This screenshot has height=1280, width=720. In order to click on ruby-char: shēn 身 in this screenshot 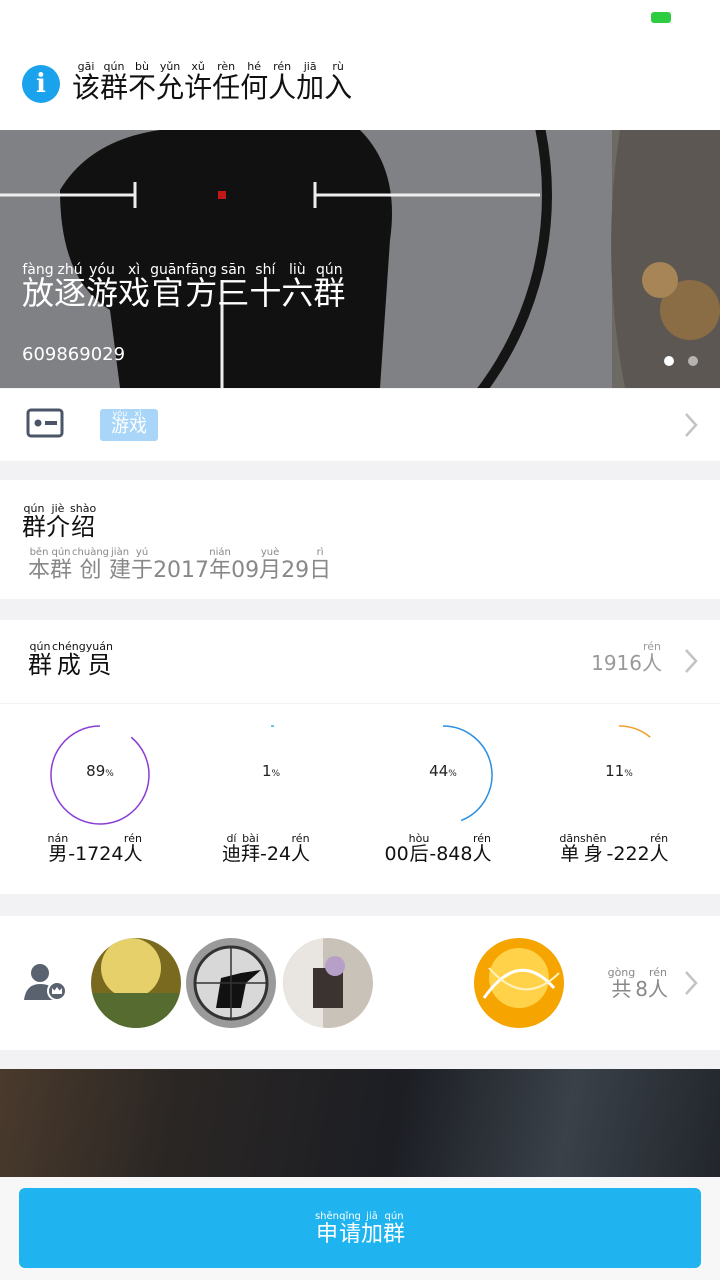, I will do `click(593, 848)`.